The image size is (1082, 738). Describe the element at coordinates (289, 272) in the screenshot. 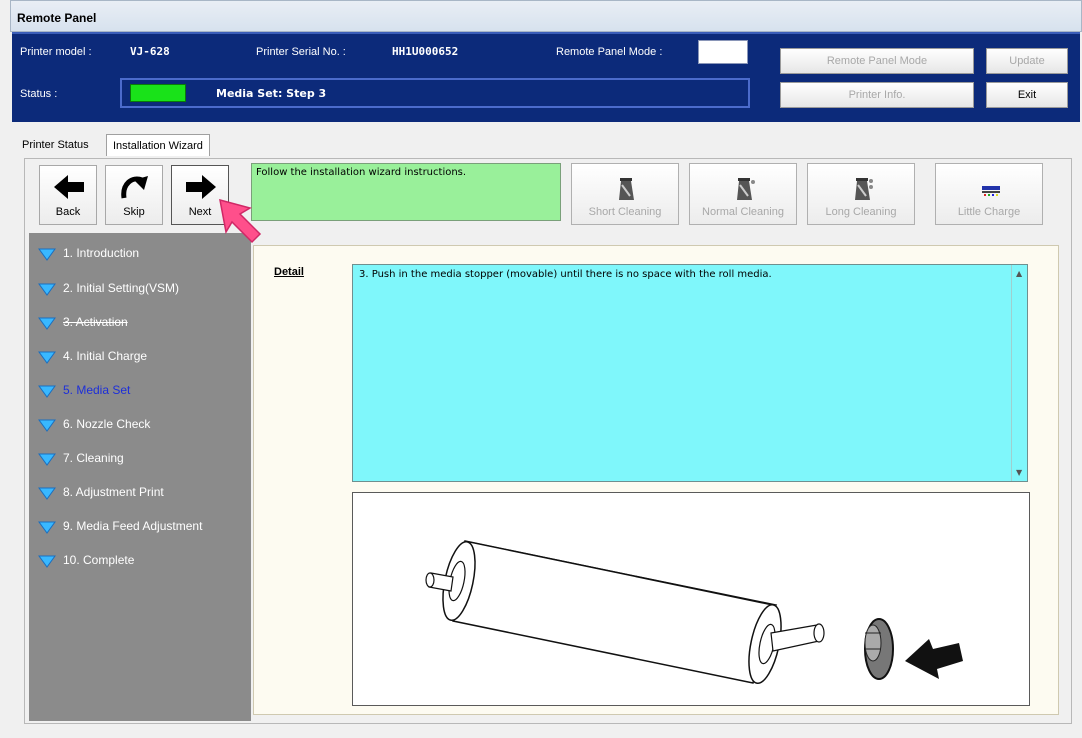

I see `detail-label: Detail` at that location.